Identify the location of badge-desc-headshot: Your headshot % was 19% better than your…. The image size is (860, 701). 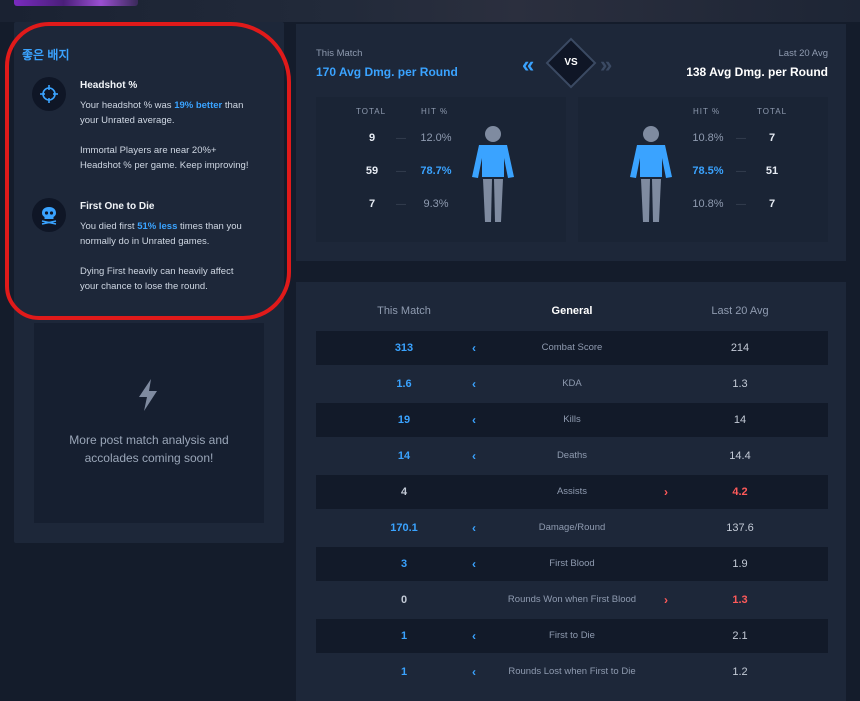
(164, 135).